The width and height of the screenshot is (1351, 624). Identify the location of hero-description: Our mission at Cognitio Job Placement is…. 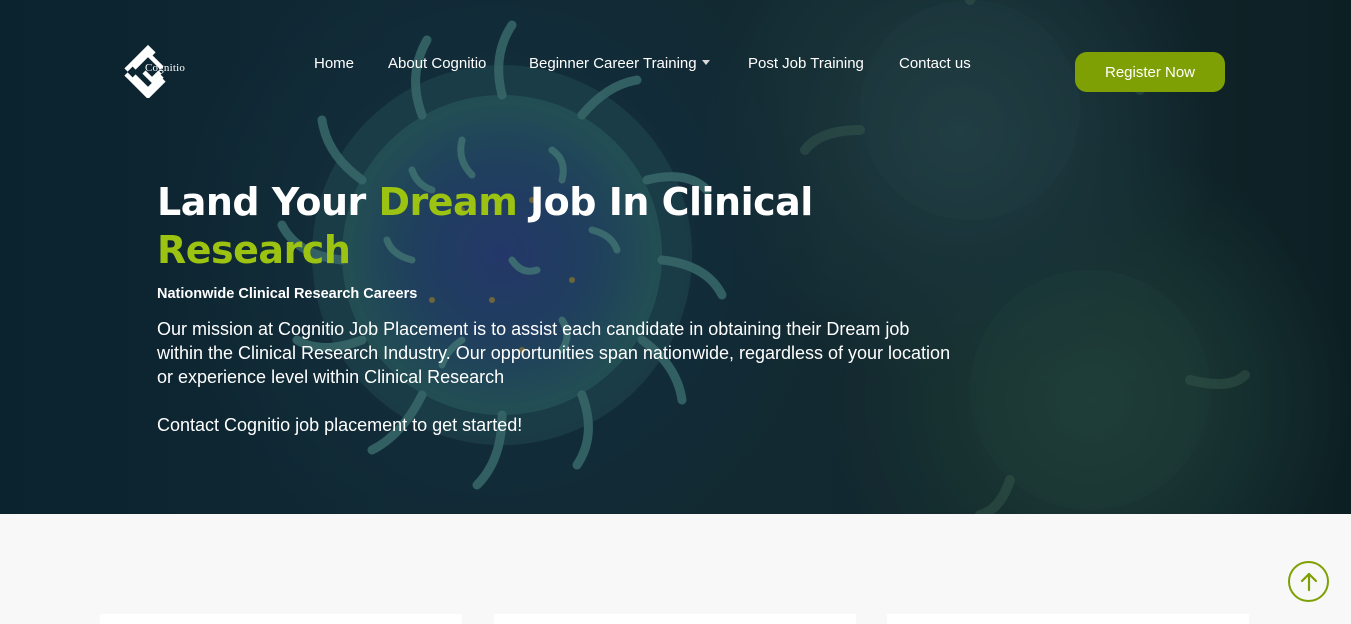
(554, 353).